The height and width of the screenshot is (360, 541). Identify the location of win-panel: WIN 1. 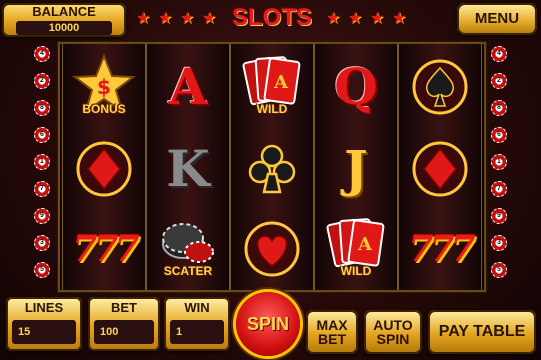
(197, 324).